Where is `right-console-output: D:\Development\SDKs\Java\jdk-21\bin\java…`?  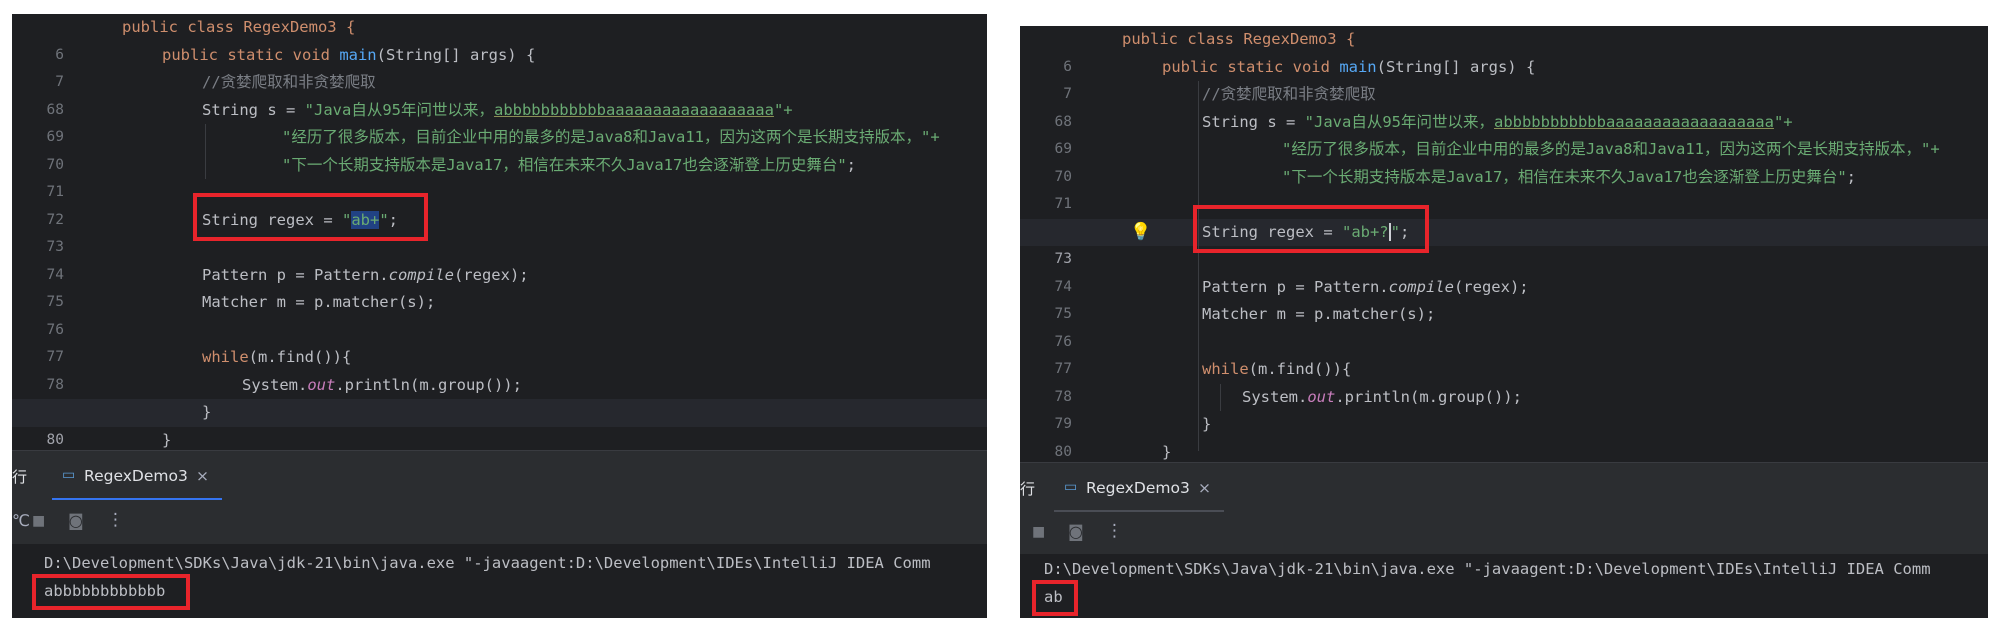 right-console-output: D:\Development\SDKs\Java\jdk-21\bin\java… is located at coordinates (1504, 586).